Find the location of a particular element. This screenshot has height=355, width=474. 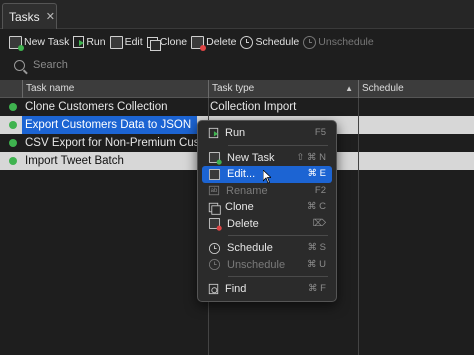

shortcut-label: ⌘ S is located at coordinates (316, 247).